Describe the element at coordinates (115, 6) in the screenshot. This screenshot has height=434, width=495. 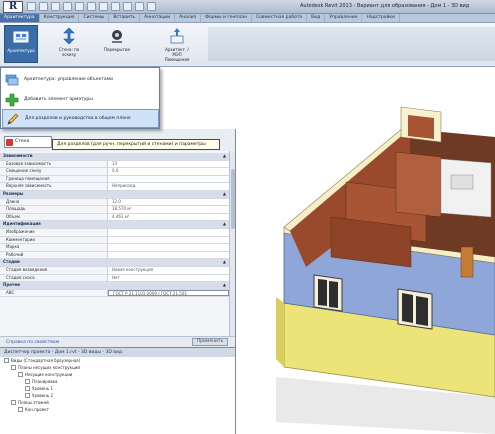
I see `text-icon` at that location.